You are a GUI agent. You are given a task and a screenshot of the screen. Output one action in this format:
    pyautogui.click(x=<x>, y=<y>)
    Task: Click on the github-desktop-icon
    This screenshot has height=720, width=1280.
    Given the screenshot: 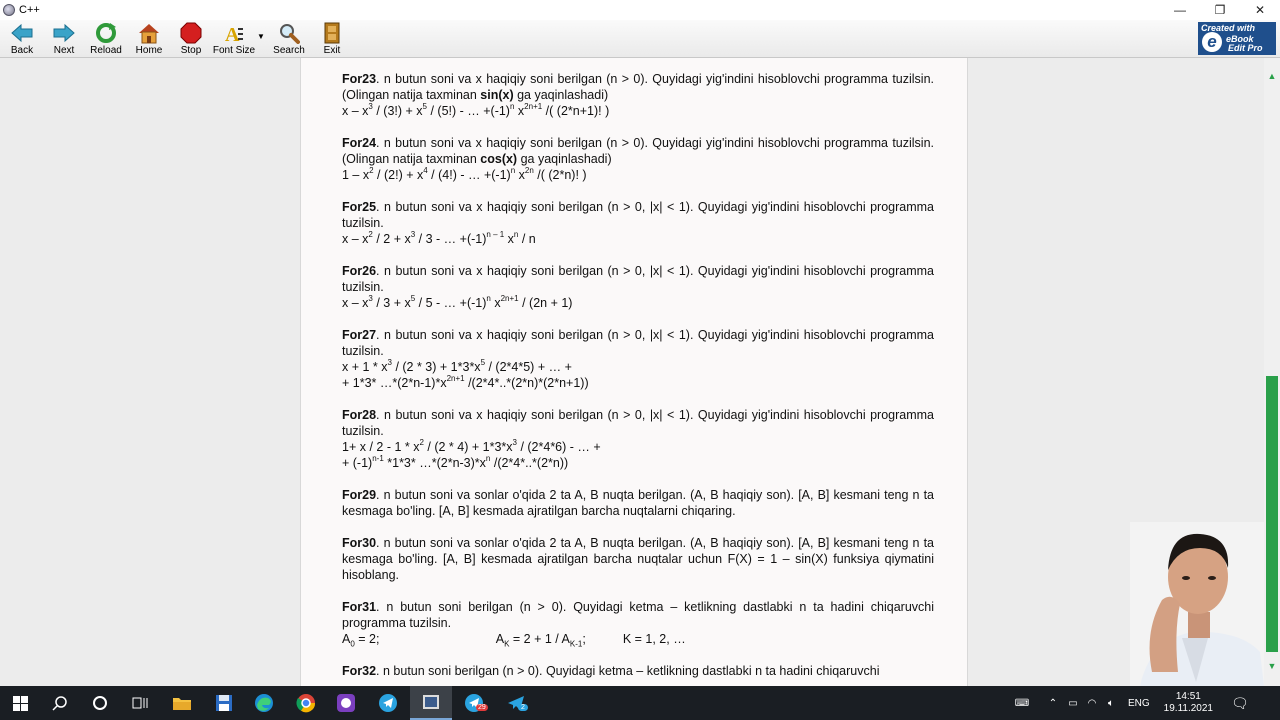 What is the action you would take?
    pyautogui.click(x=346, y=703)
    